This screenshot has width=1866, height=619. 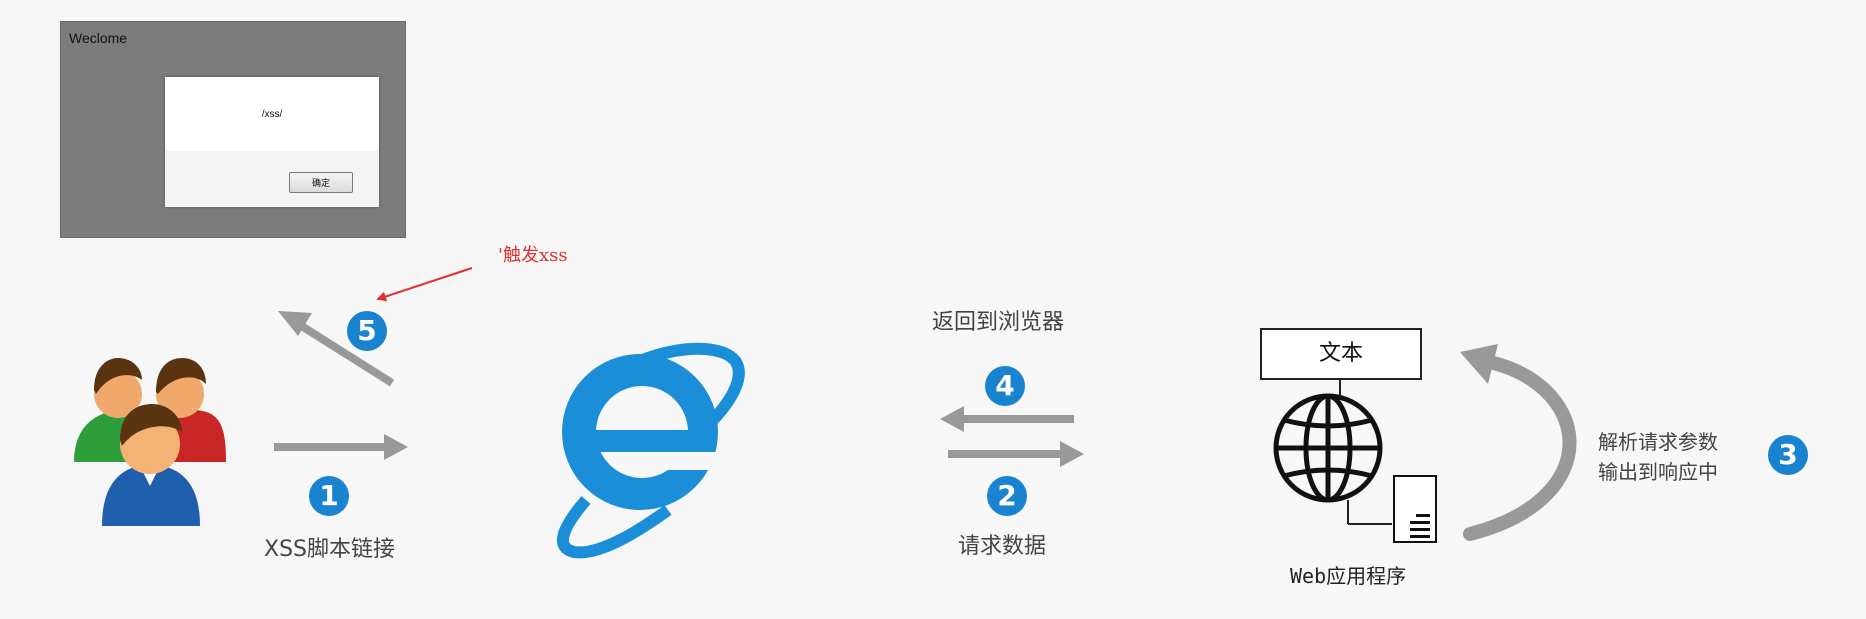 I want to click on step3-curved-arrow, so click(x=1518, y=442).